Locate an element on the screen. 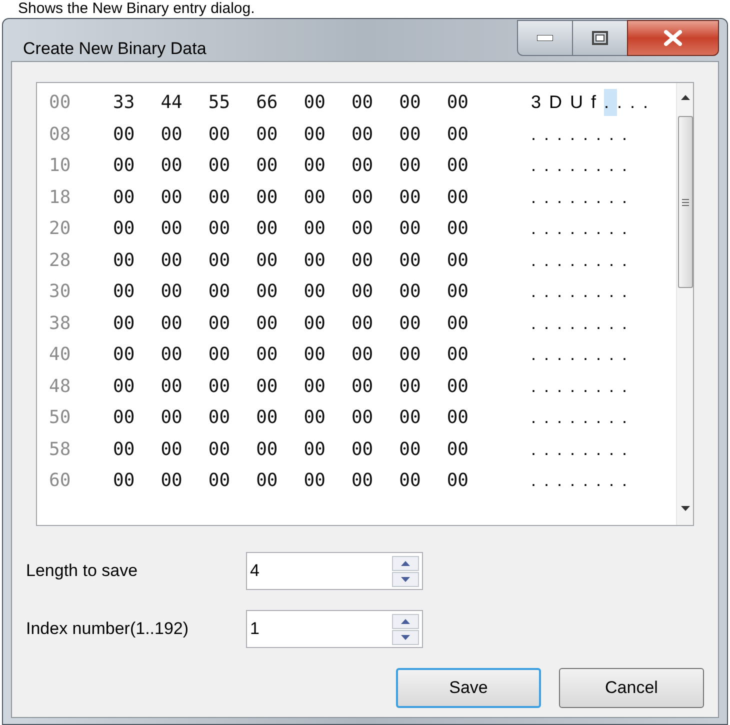  offset-label: 20 is located at coordinates (60, 229).